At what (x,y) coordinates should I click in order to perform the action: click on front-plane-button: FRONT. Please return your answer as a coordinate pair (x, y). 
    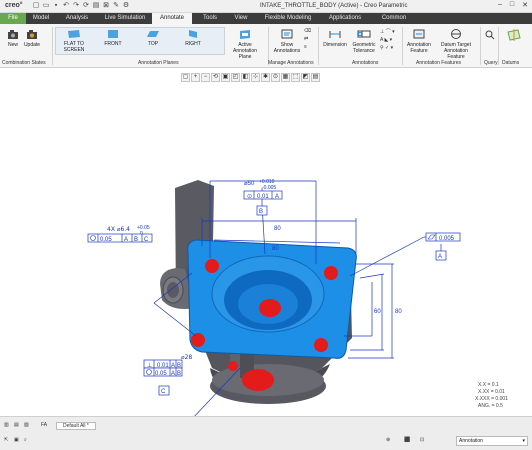
    Looking at the image, I should click on (113, 38).